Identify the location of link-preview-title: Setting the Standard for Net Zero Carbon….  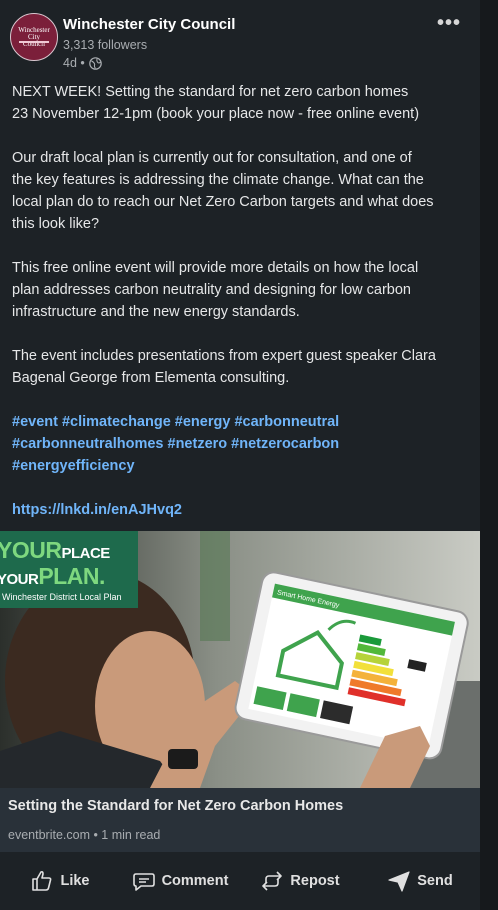
(176, 806).